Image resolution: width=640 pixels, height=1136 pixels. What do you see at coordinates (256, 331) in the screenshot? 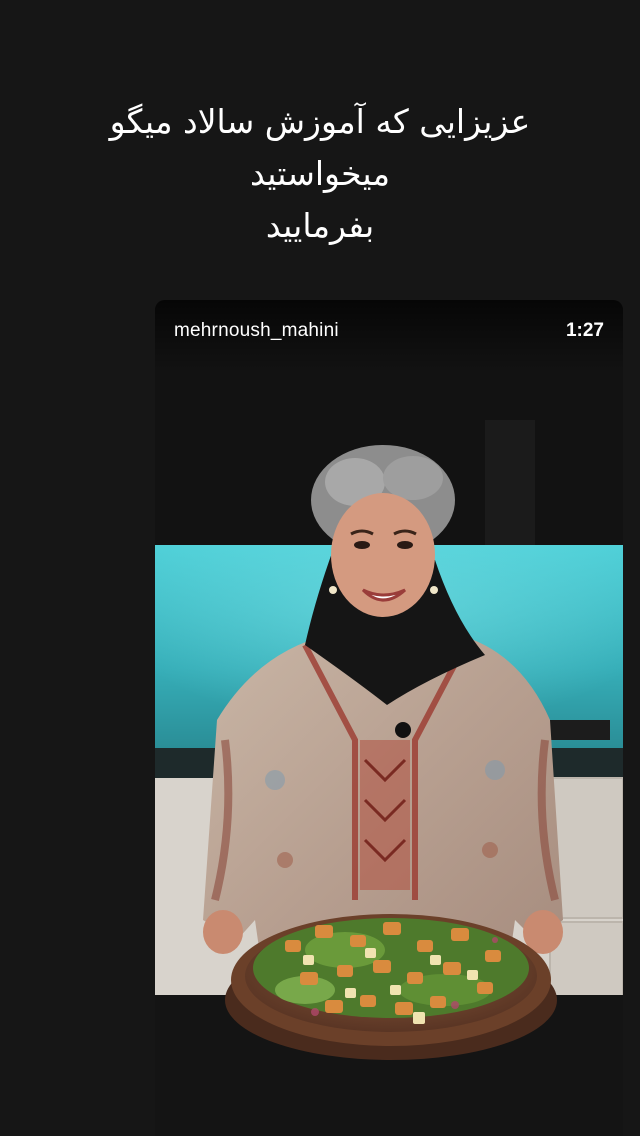
I see `video-username: mehrnoush_mahini` at bounding box center [256, 331].